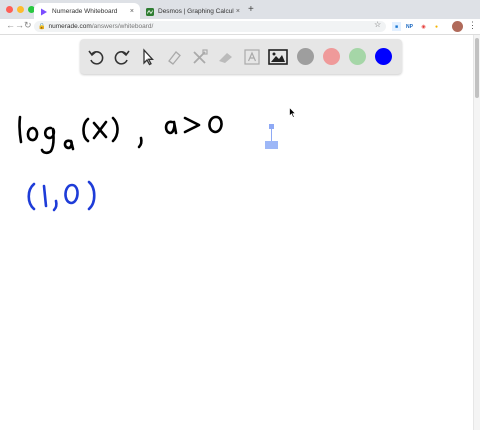 This screenshot has width=480, height=430. What do you see at coordinates (271, 145) in the screenshot?
I see `selection-box` at bounding box center [271, 145].